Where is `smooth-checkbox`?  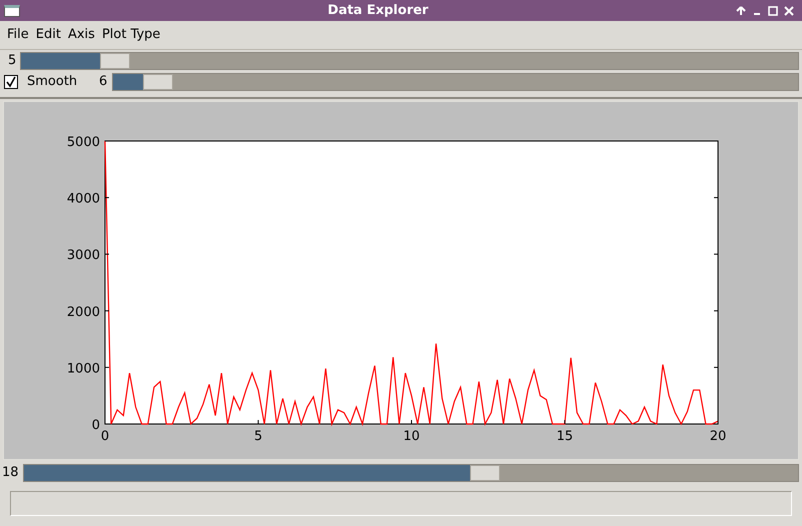 smooth-checkbox is located at coordinates (11, 82).